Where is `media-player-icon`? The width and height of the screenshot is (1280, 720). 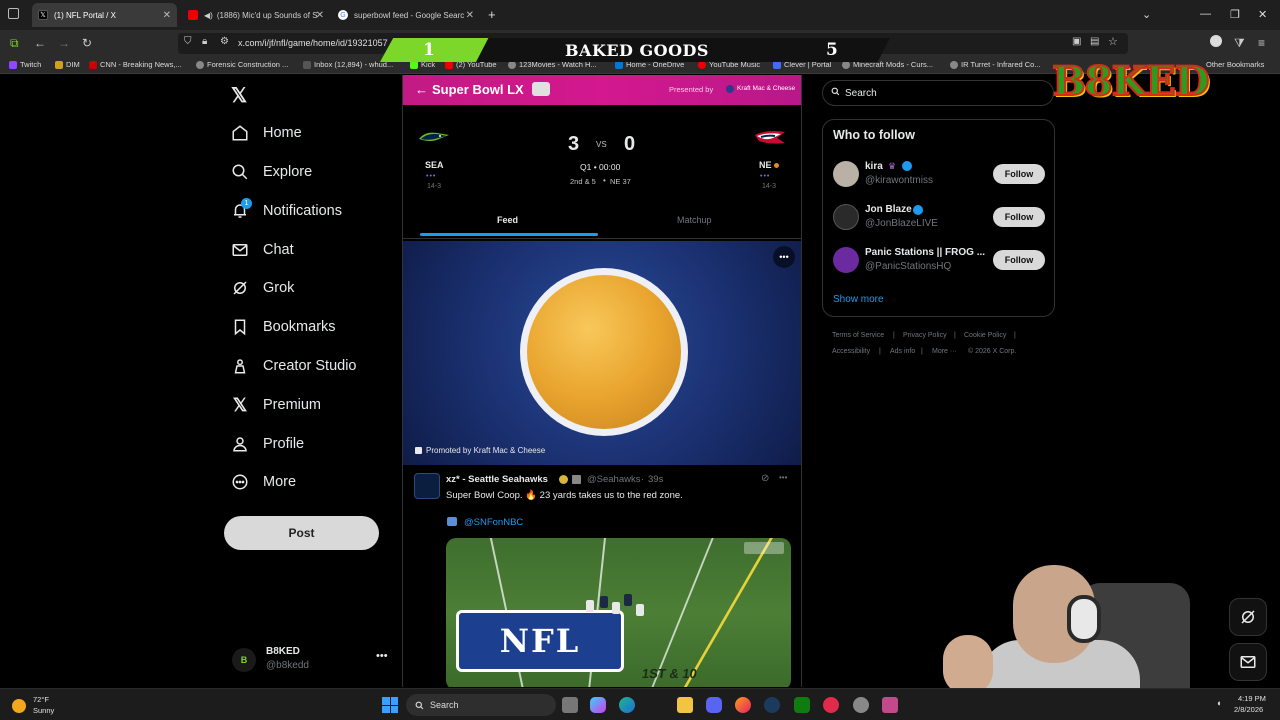 media-player-icon is located at coordinates (831, 705).